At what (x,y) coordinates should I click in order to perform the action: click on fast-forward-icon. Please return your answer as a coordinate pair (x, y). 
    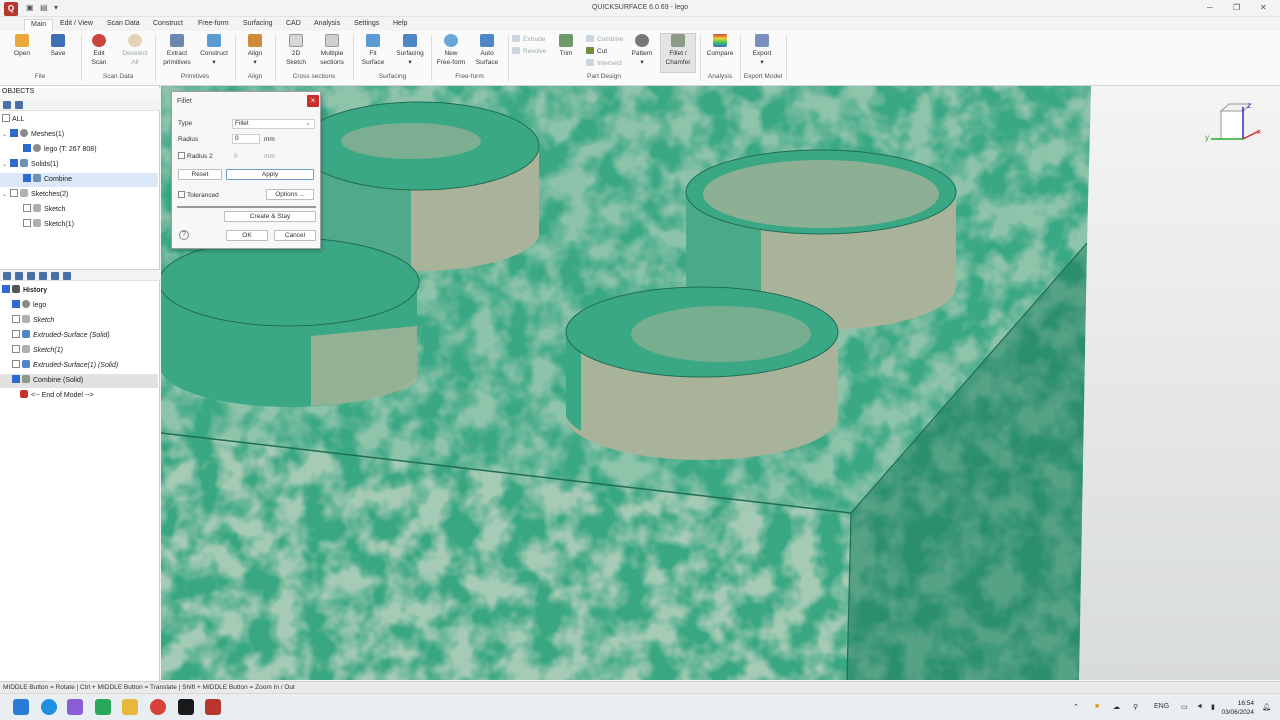
    Looking at the image, I should click on (67, 276).